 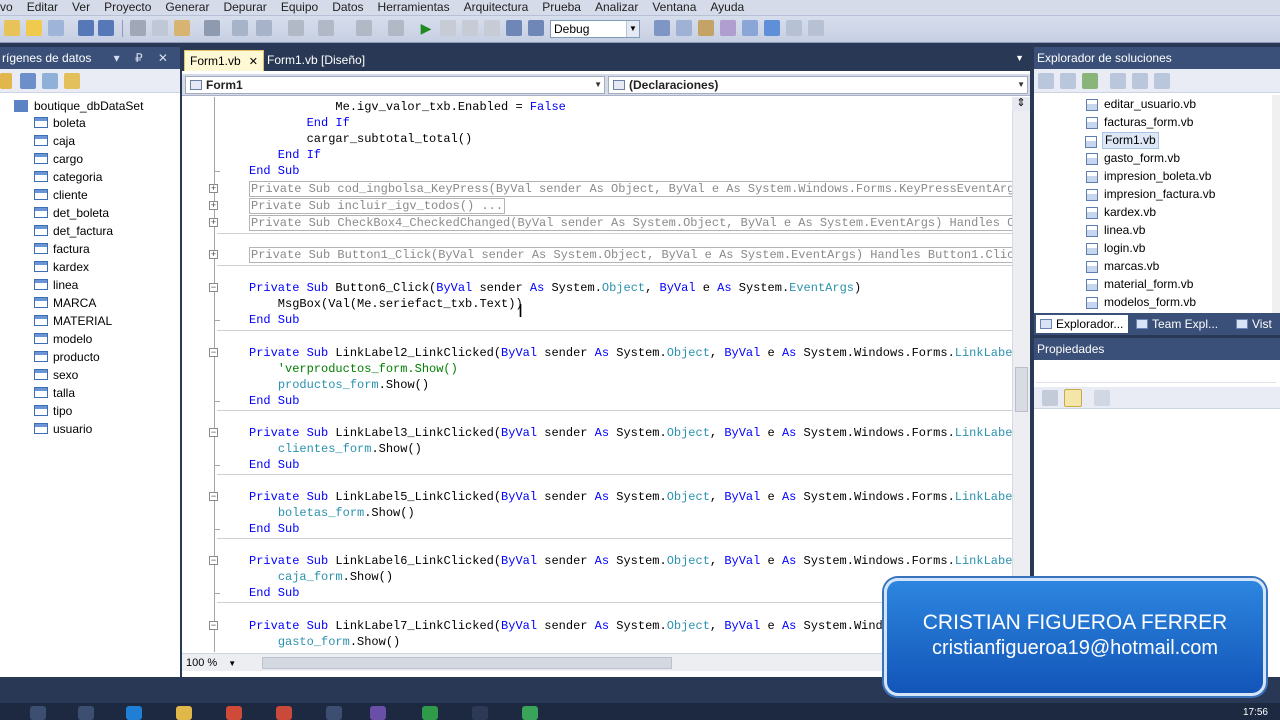 I want to click on table-item: kardex, so click(x=61, y=267).